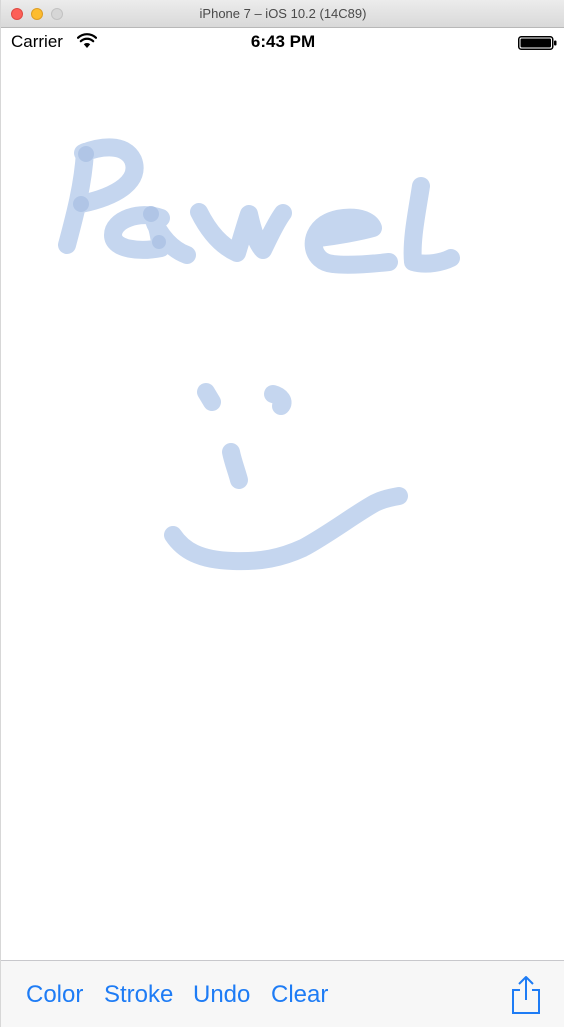 This screenshot has height=1027, width=564. Describe the element at coordinates (221, 995) in the screenshot. I see `undo-button: Undo` at that location.